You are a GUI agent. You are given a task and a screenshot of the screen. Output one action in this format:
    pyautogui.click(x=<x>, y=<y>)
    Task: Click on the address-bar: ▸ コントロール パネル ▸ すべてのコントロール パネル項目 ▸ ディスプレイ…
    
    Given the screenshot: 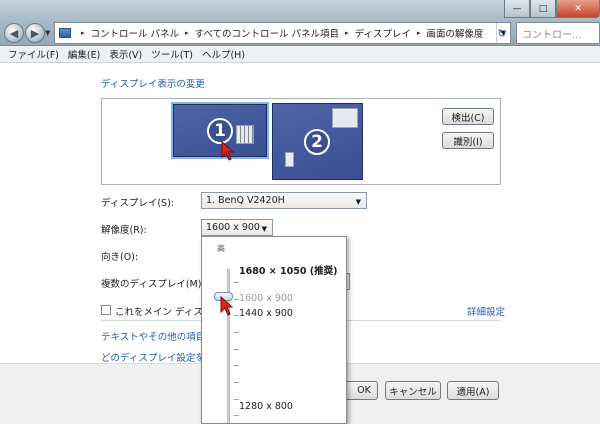 What is the action you would take?
    pyautogui.click(x=282, y=33)
    